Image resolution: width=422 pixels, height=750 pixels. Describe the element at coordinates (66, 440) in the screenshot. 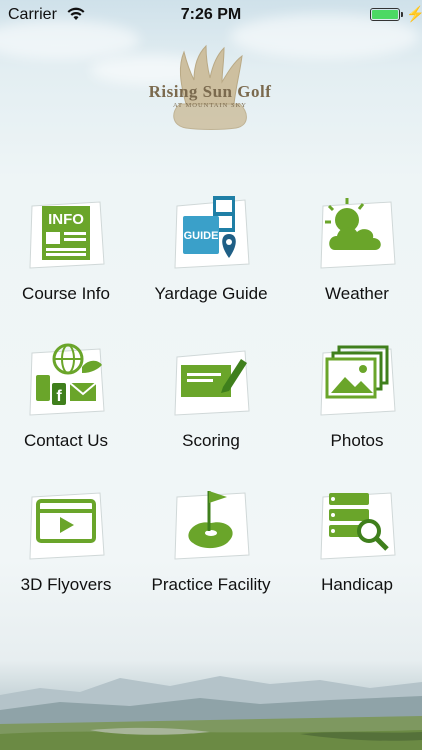

I see `menu-label-contact-us: Contact Us` at that location.